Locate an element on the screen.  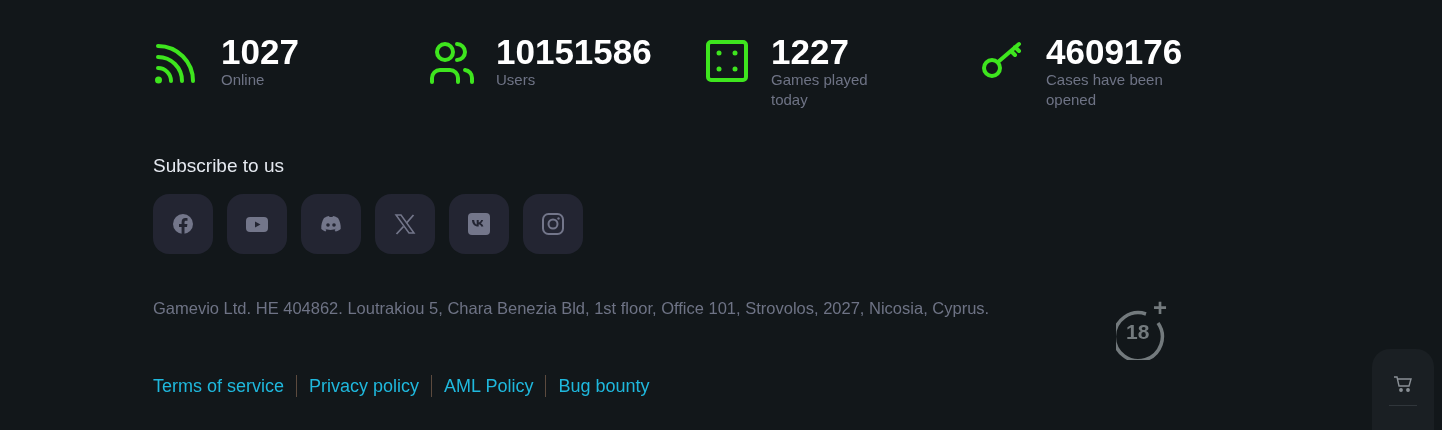
age-number: 18 is located at coordinates (1138, 332).